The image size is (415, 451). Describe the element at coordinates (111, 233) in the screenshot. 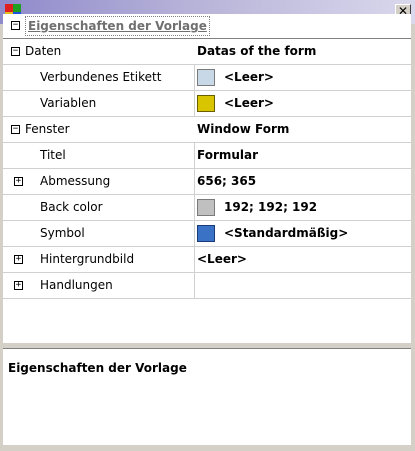

I see `property-name: Symbol` at that location.